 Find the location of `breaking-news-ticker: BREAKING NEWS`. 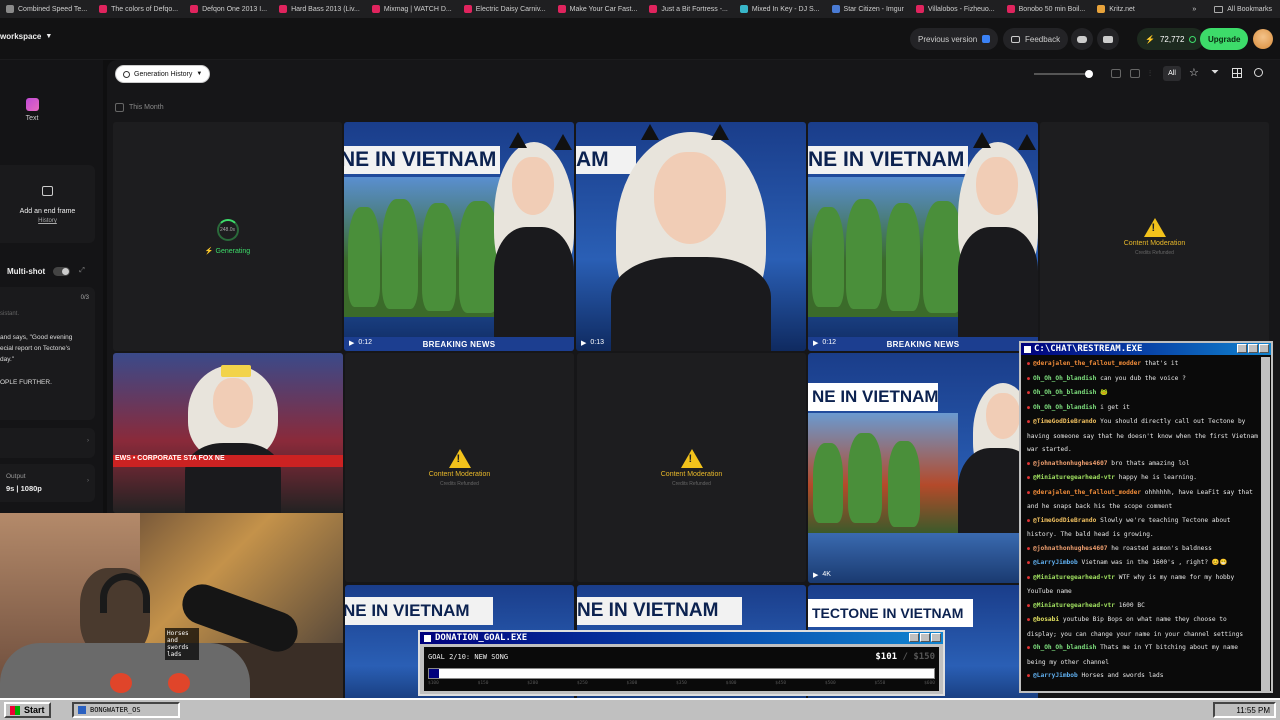

breaking-news-ticker: BREAKING NEWS is located at coordinates (459, 344).